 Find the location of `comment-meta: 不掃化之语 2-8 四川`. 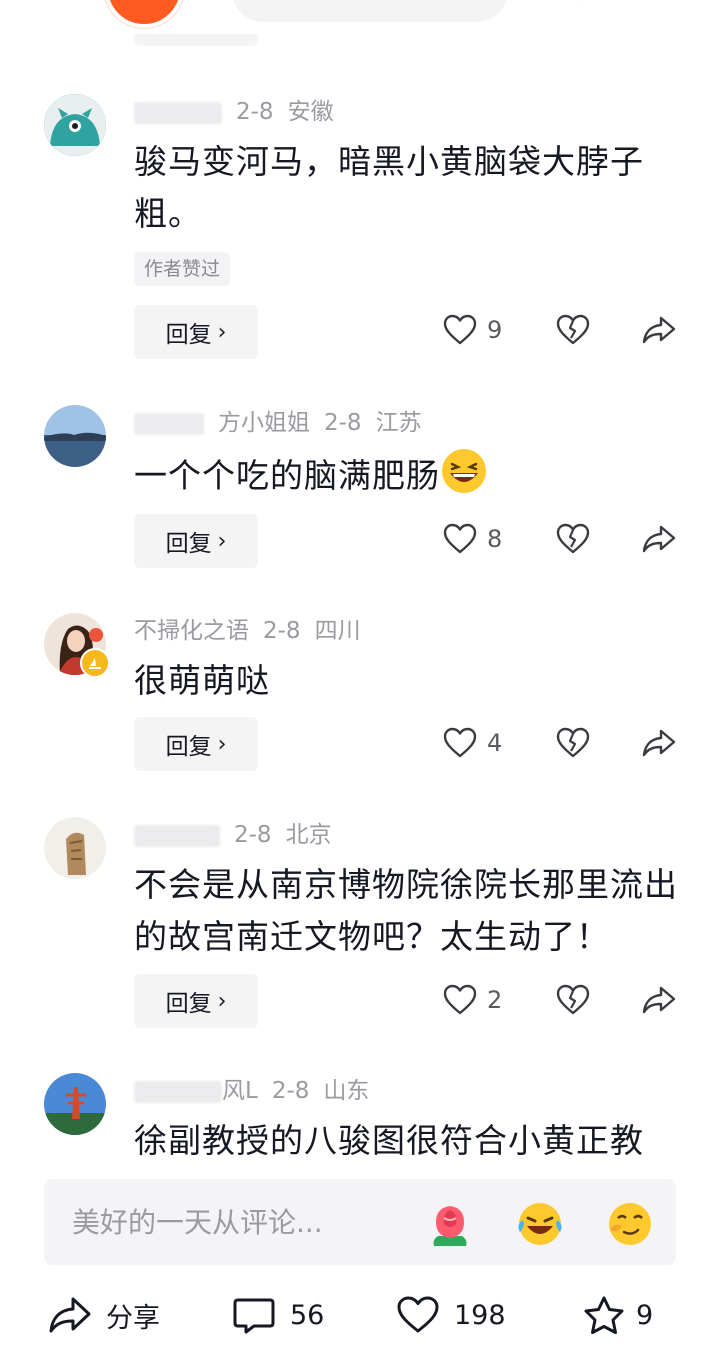

comment-meta: 不掃化之语 2-8 四川 is located at coordinates (247, 631).